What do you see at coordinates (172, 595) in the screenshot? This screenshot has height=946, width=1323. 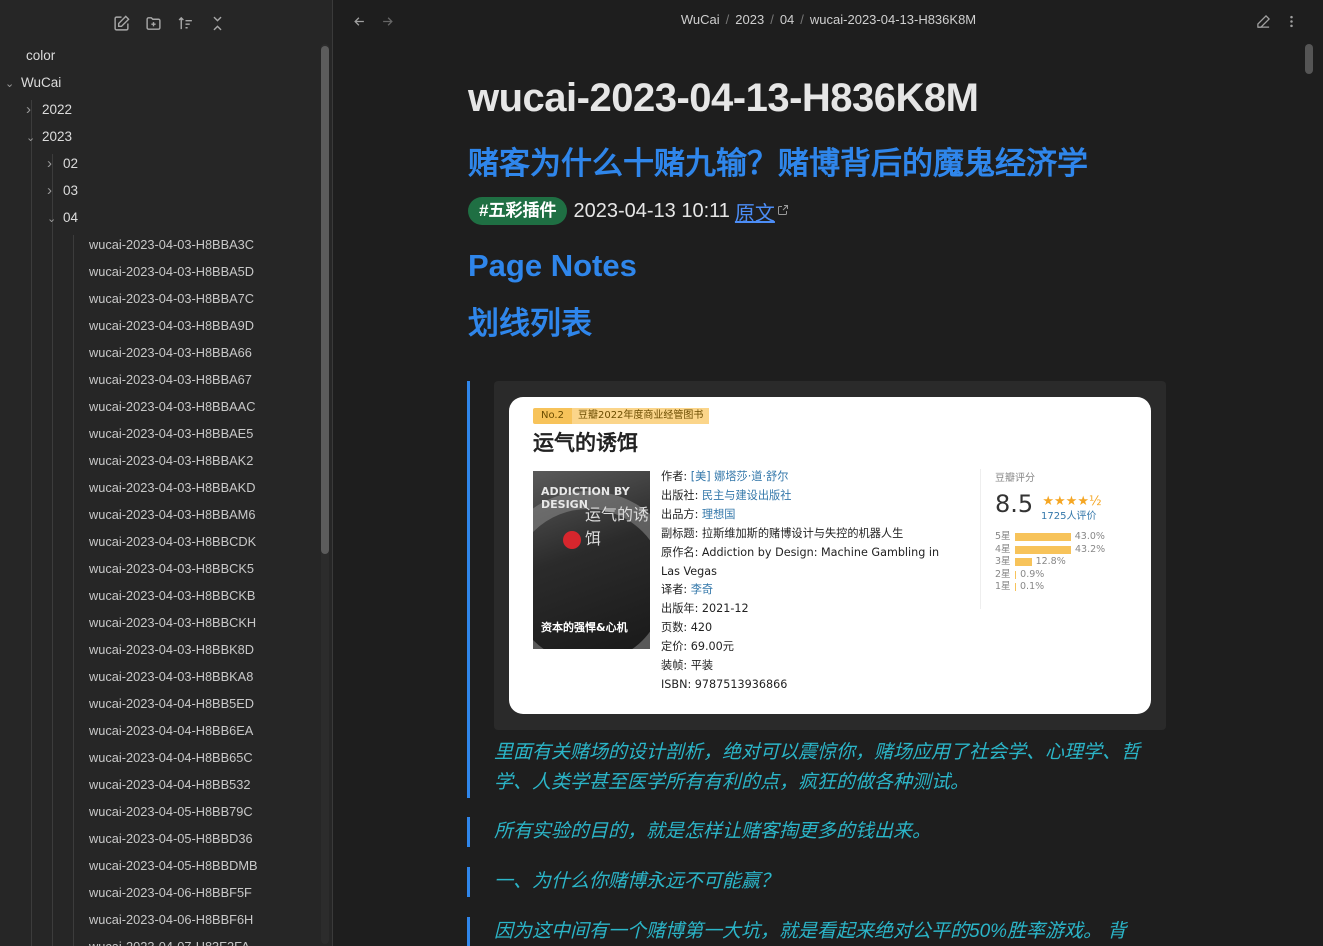 I see `file-item: wucai-2023-04-03-H8BBCKB` at bounding box center [172, 595].